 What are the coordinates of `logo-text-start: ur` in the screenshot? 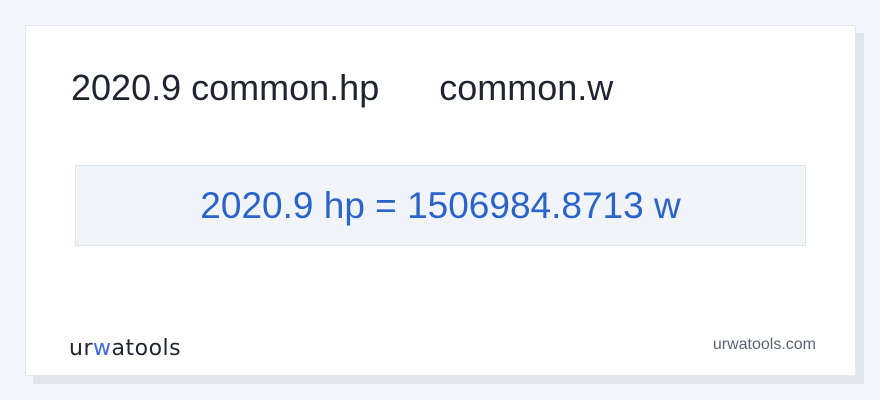 It's located at (81, 348).